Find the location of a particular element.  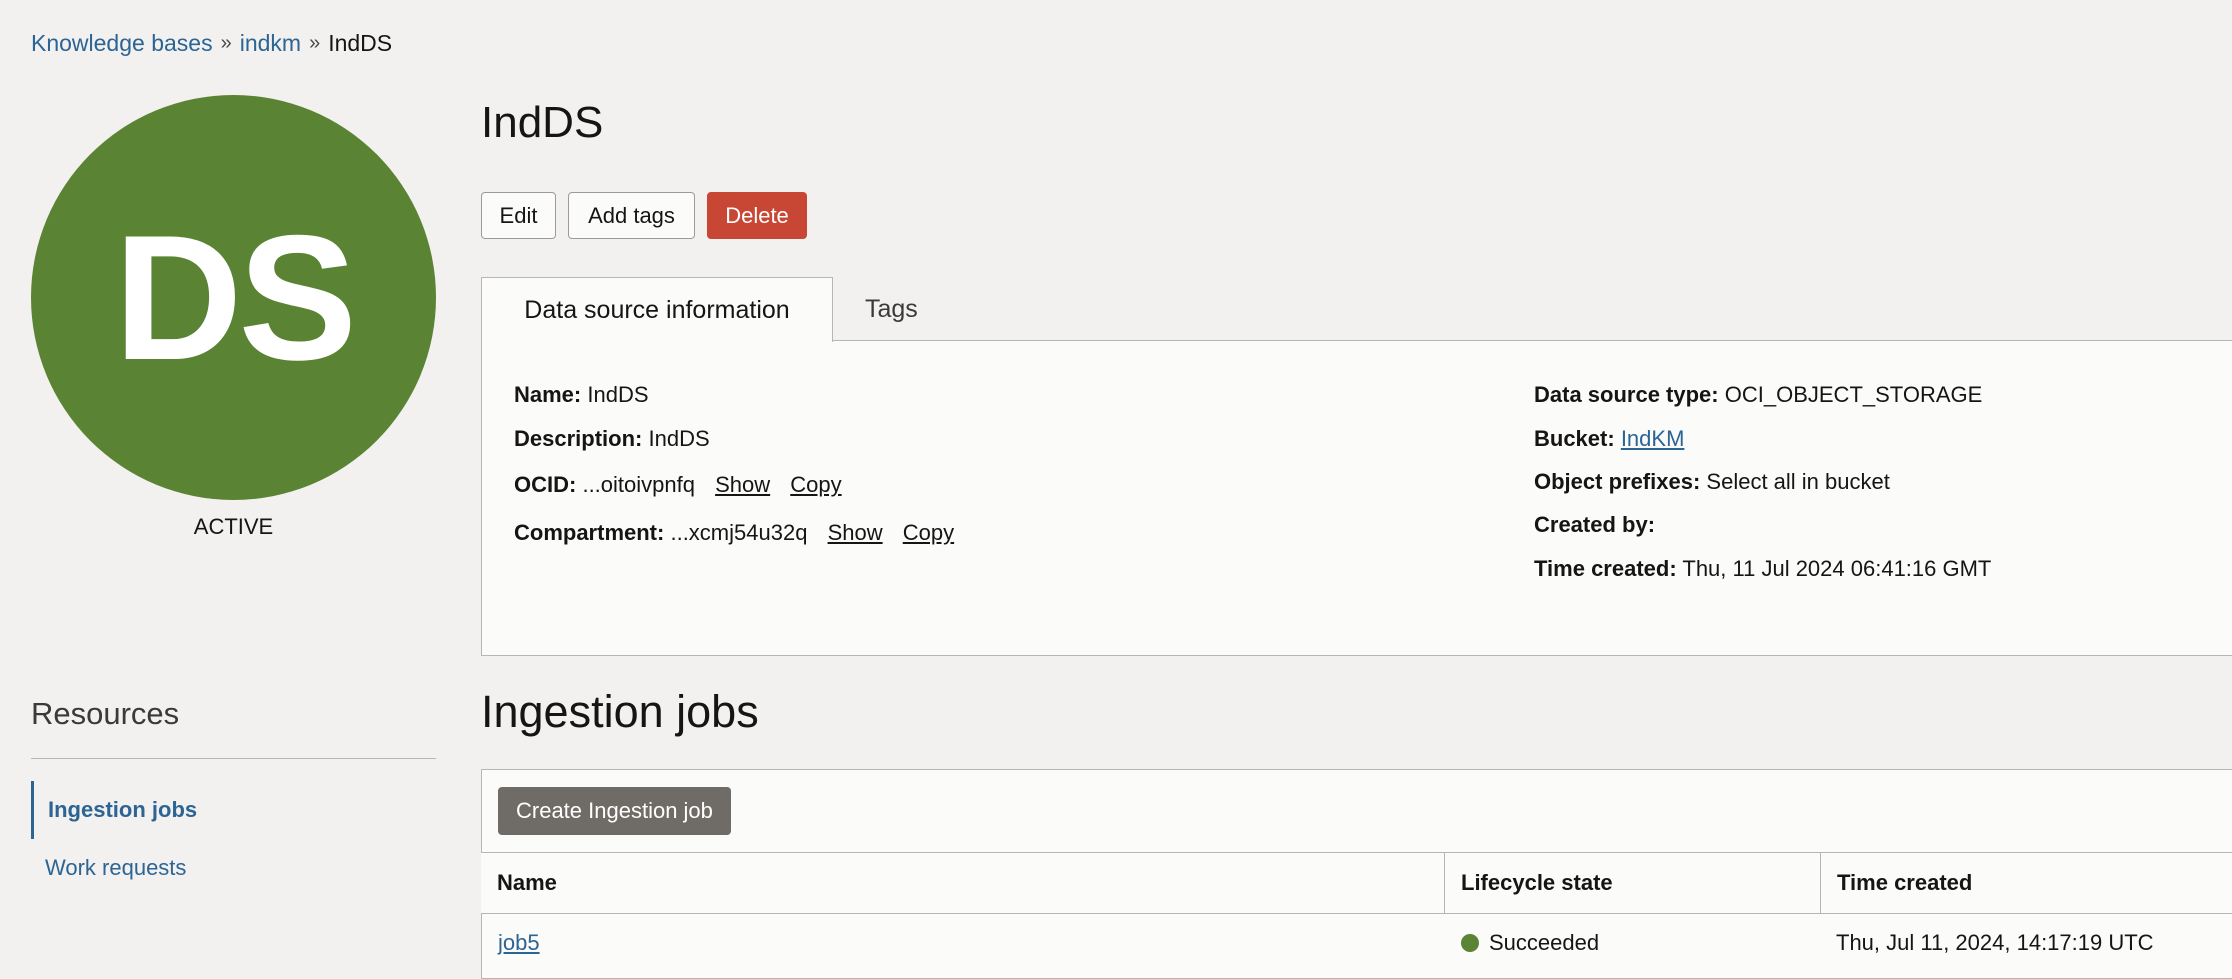

tab-data-source-information: Data source information is located at coordinates (657, 309).